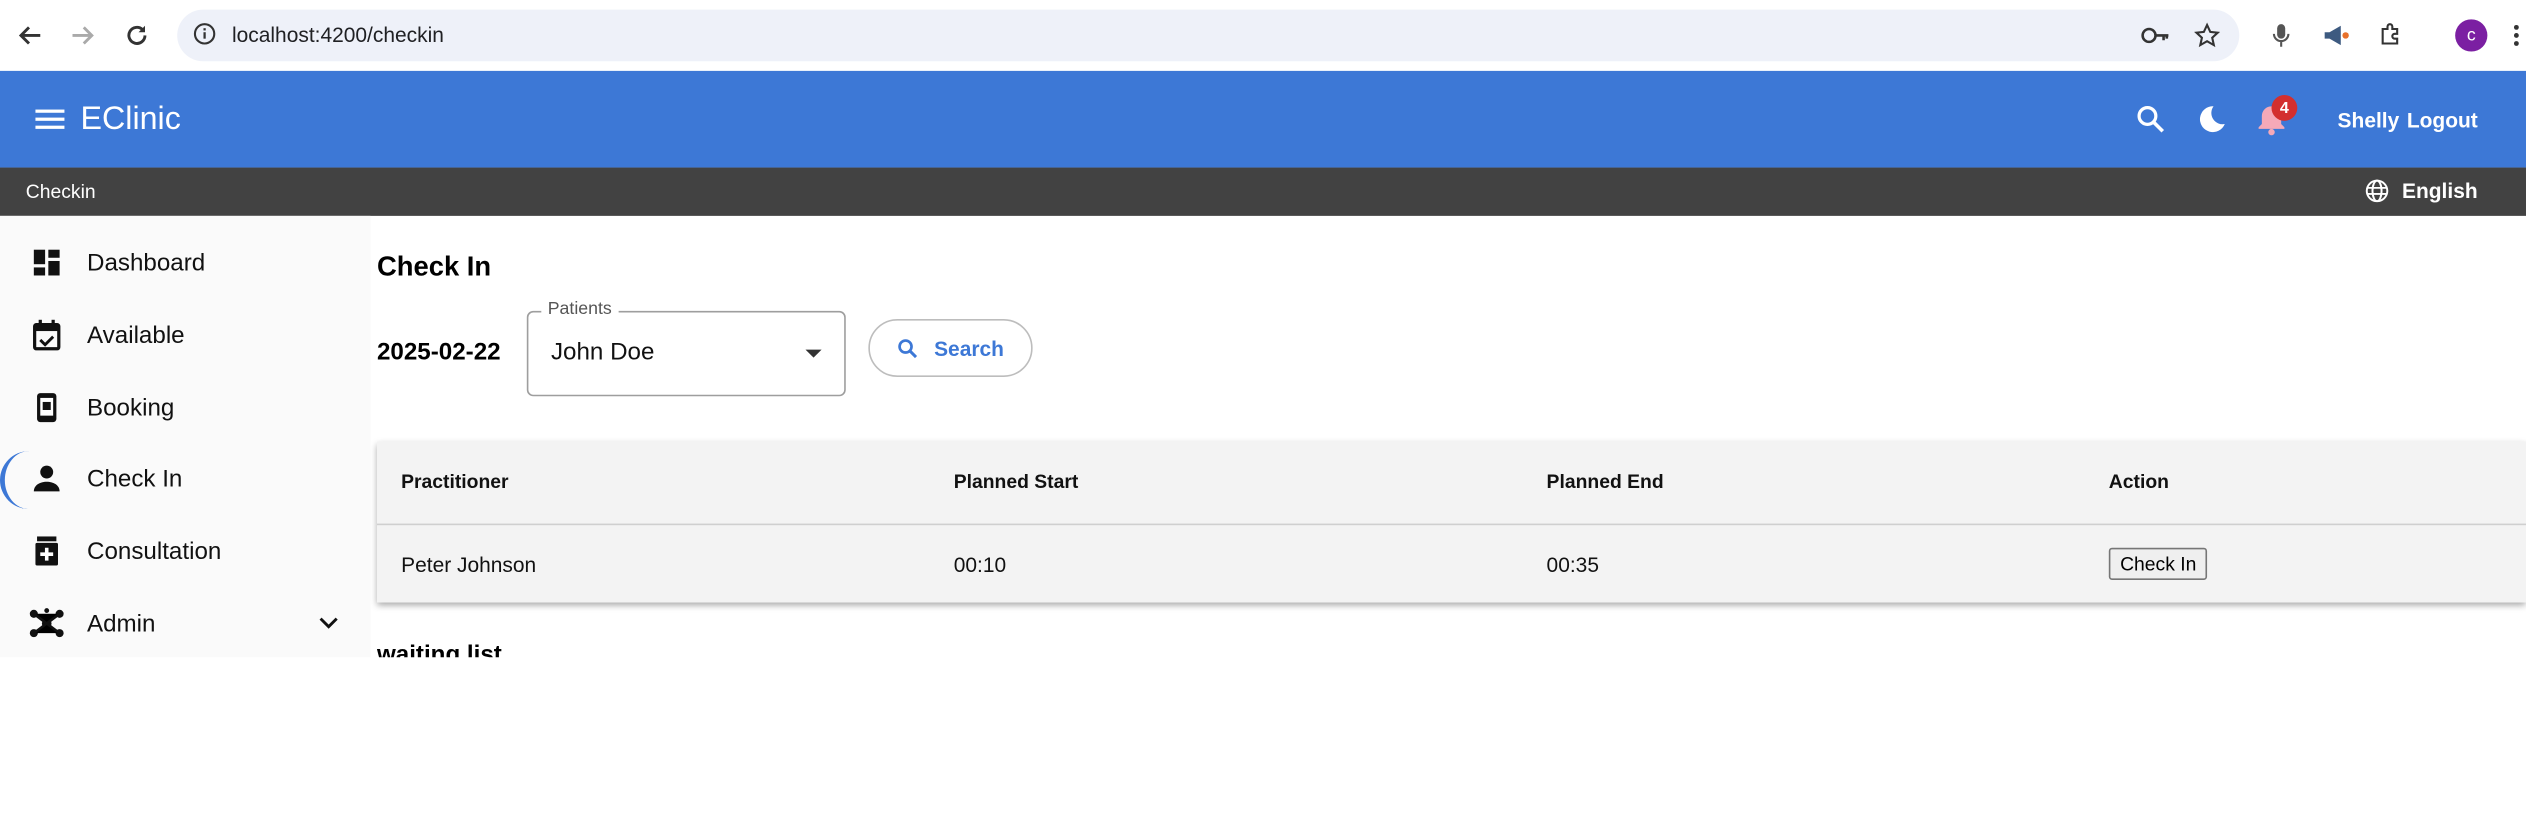  Describe the element at coordinates (185, 407) in the screenshot. I see `sidebar-item-booking: Booking` at that location.